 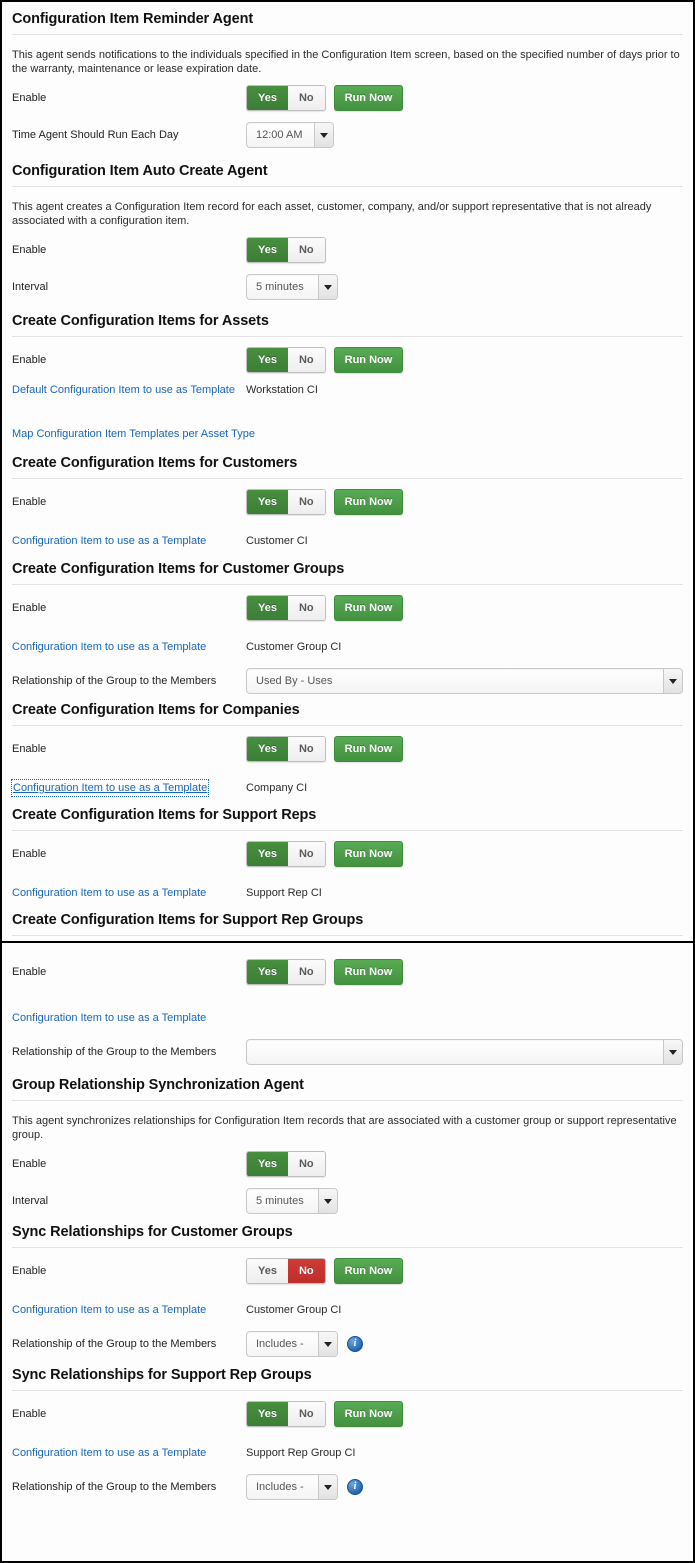 I want to click on row-enable: Enable Yes No, so click(x=347, y=250).